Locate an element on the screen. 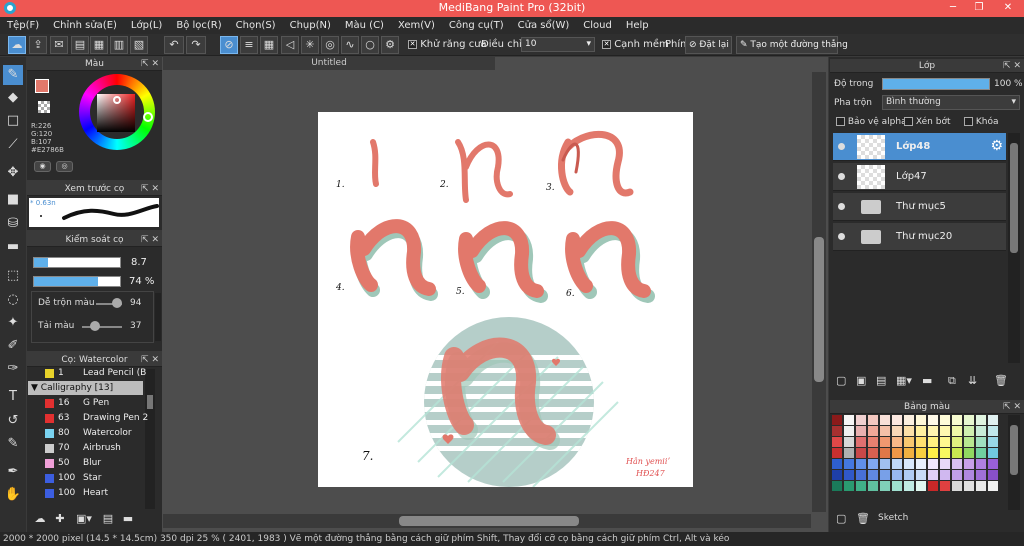 The width and height of the screenshot is (1024, 546). gear-icon: ⚙ is located at coordinates (996, 146).